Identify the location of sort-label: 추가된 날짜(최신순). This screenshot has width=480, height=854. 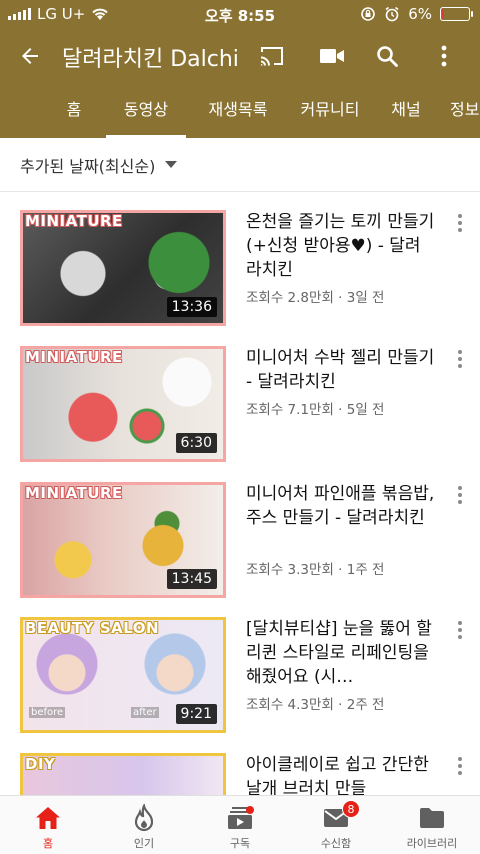
(88, 166).